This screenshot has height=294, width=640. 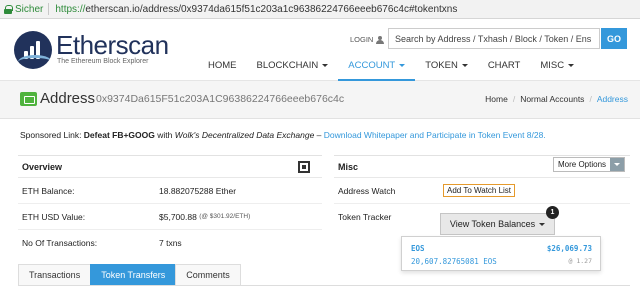 What do you see at coordinates (377, 70) in the screenshot?
I see `nav-account: ACCOUNT` at bounding box center [377, 70].